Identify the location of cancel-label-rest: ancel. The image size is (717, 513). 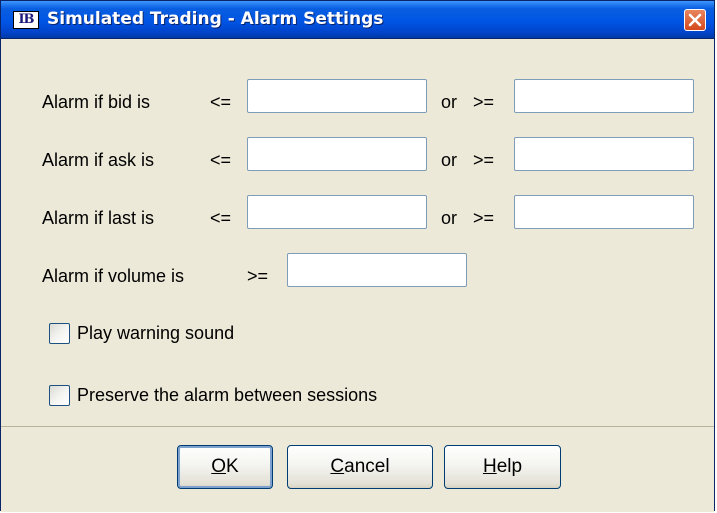
(367, 466).